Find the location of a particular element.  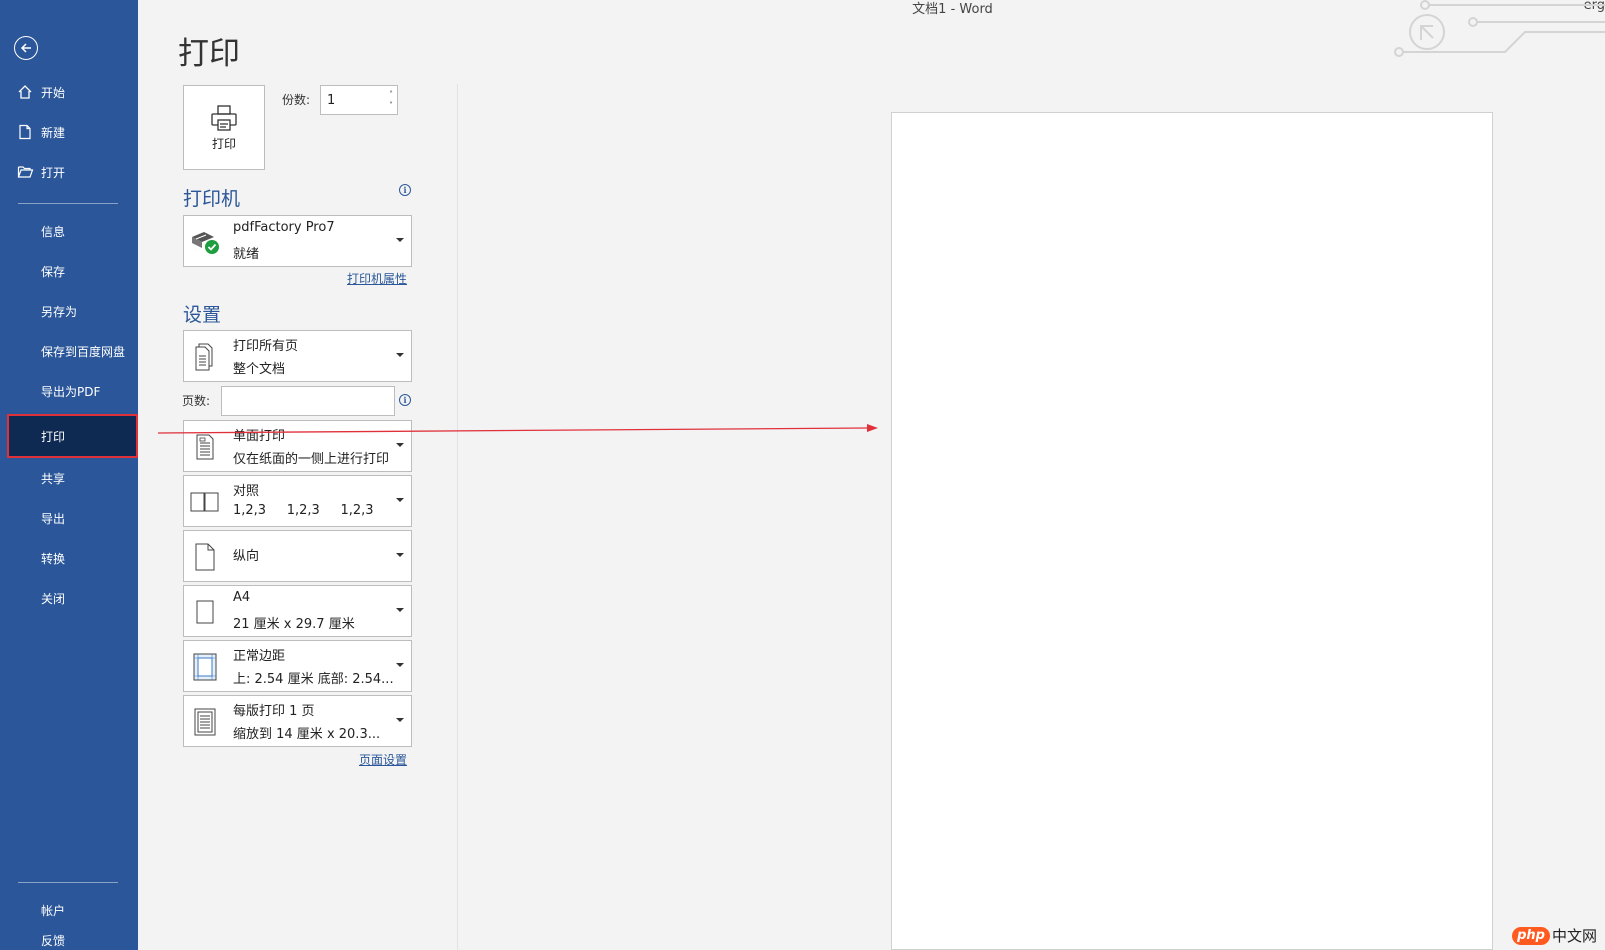

sidebar-item-account: 帐户 is located at coordinates (69, 910).